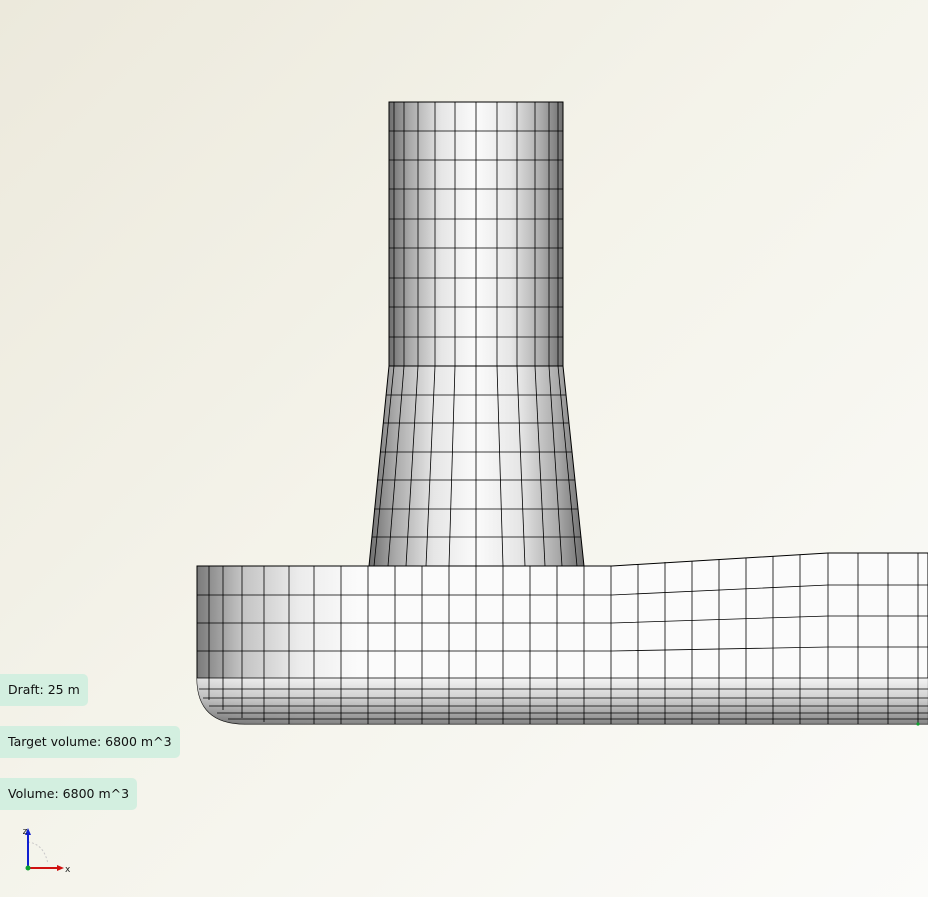  What do you see at coordinates (68, 870) in the screenshot?
I see `x-axis-label: x` at bounding box center [68, 870].